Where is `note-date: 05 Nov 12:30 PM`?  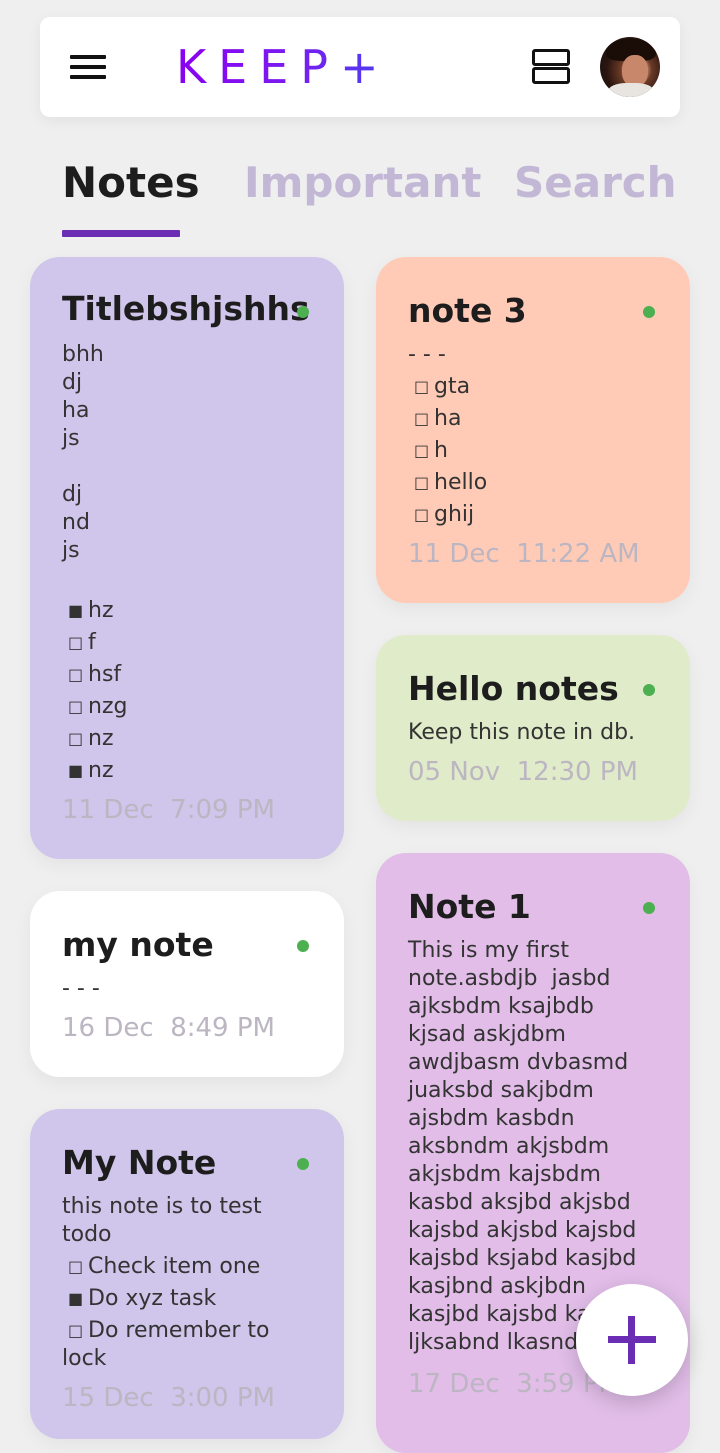 note-date: 05 Nov 12:30 PM is located at coordinates (523, 772).